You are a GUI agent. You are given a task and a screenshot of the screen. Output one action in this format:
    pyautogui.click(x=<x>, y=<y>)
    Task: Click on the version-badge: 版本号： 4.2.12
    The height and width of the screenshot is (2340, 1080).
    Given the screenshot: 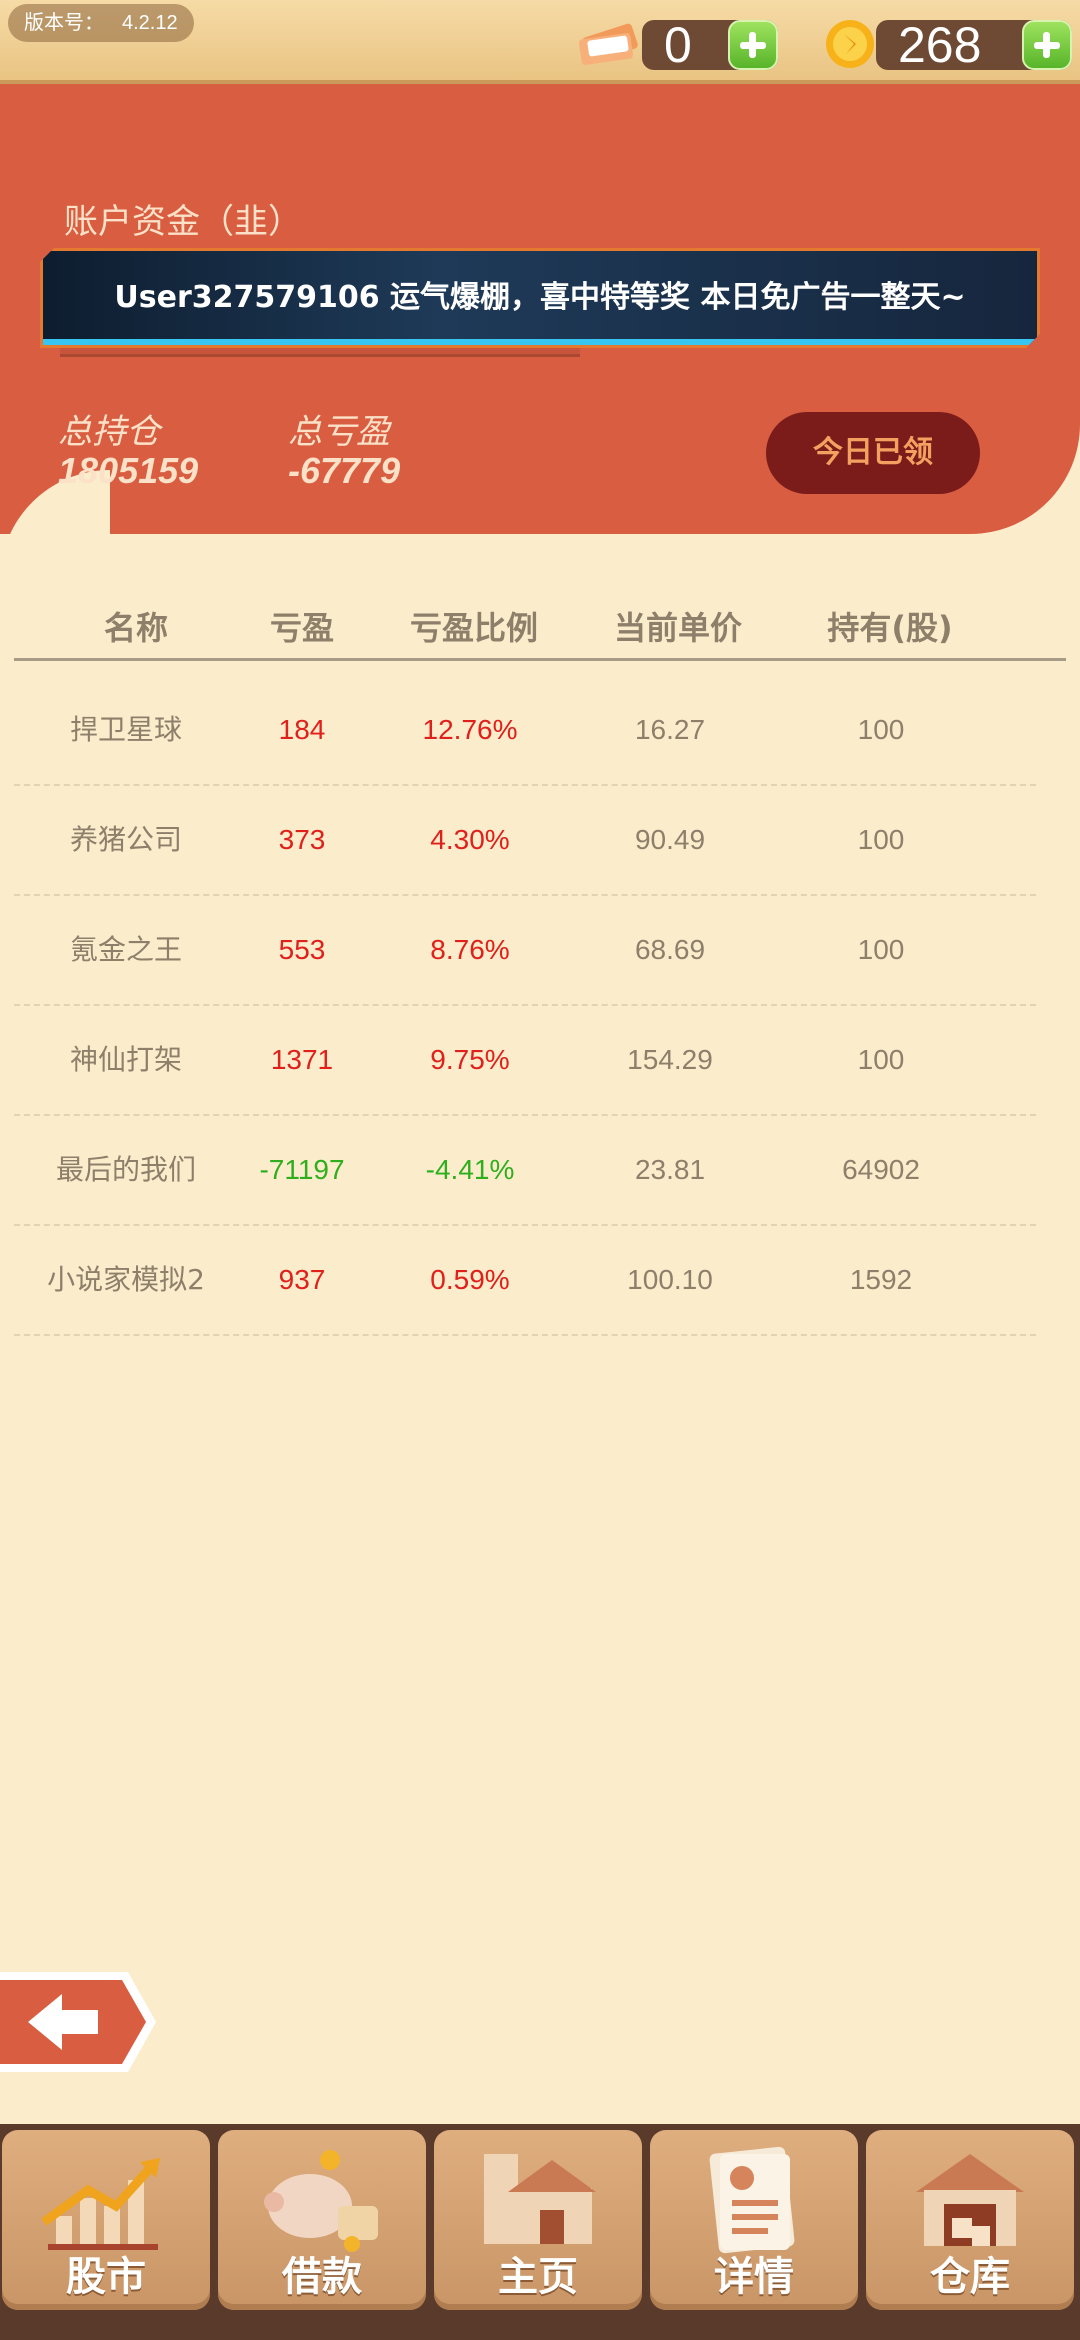 What is the action you would take?
    pyautogui.click(x=101, y=23)
    